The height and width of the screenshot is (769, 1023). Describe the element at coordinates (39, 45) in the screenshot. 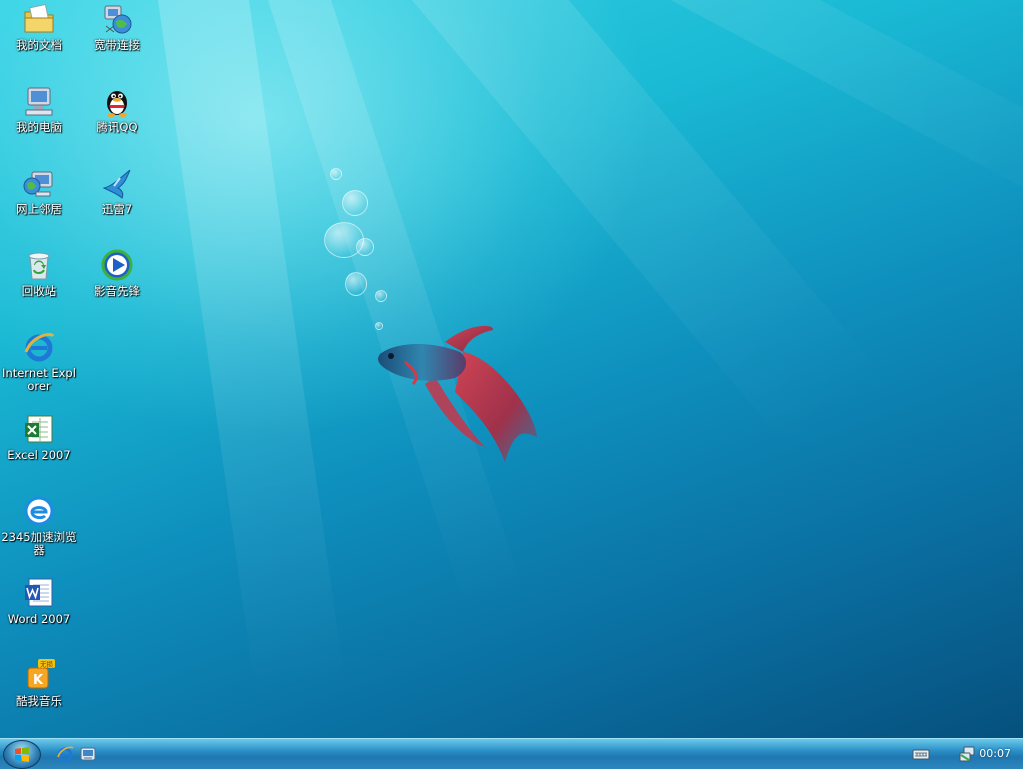

I see `icon-label: 我的文档` at that location.